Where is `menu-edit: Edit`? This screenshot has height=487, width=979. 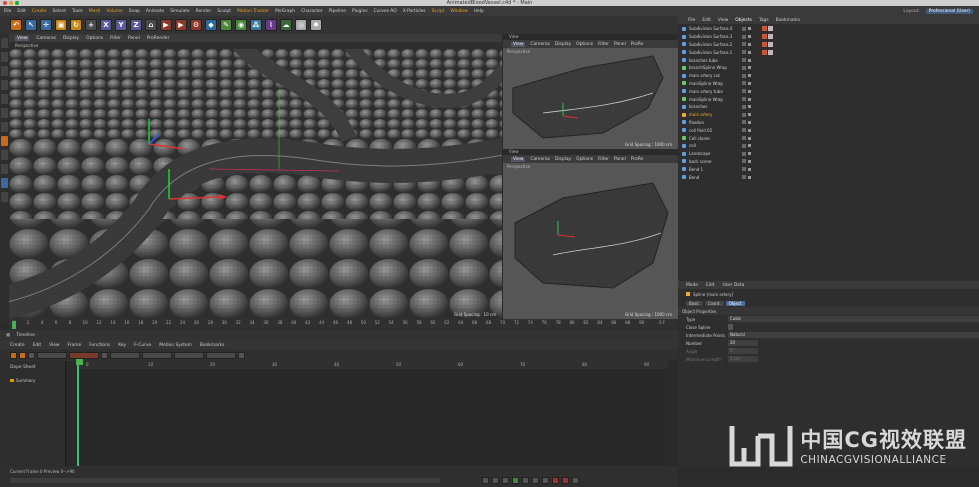 menu-edit: Edit is located at coordinates (21, 11).